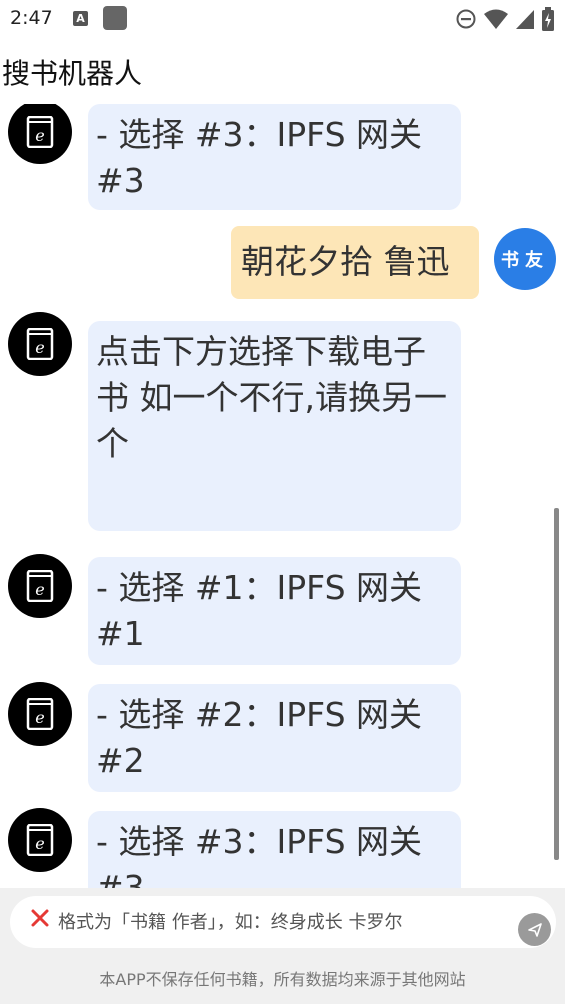 The width and height of the screenshot is (565, 1004). Describe the element at coordinates (355, 262) in the screenshot. I see `user-message: 朝花夕拾 鲁迅` at that location.